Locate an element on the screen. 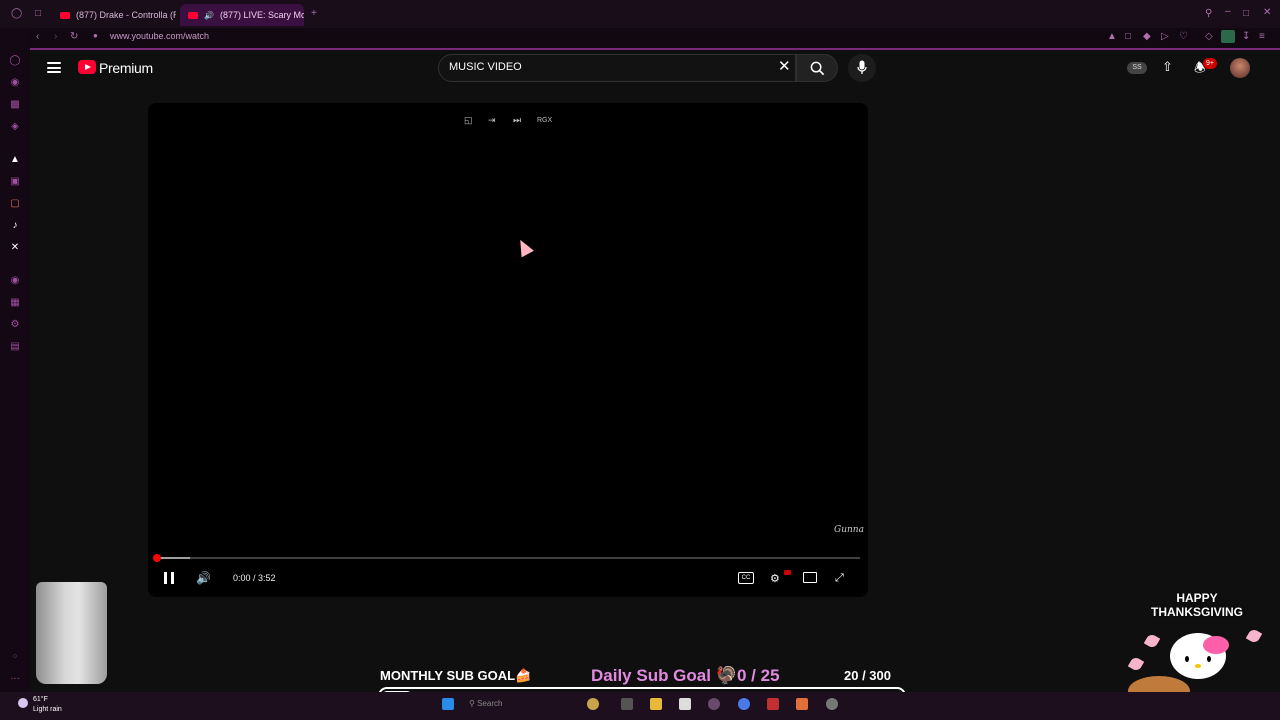  sidebar-gamepad-icon: ◈ is located at coordinates (15, 127).